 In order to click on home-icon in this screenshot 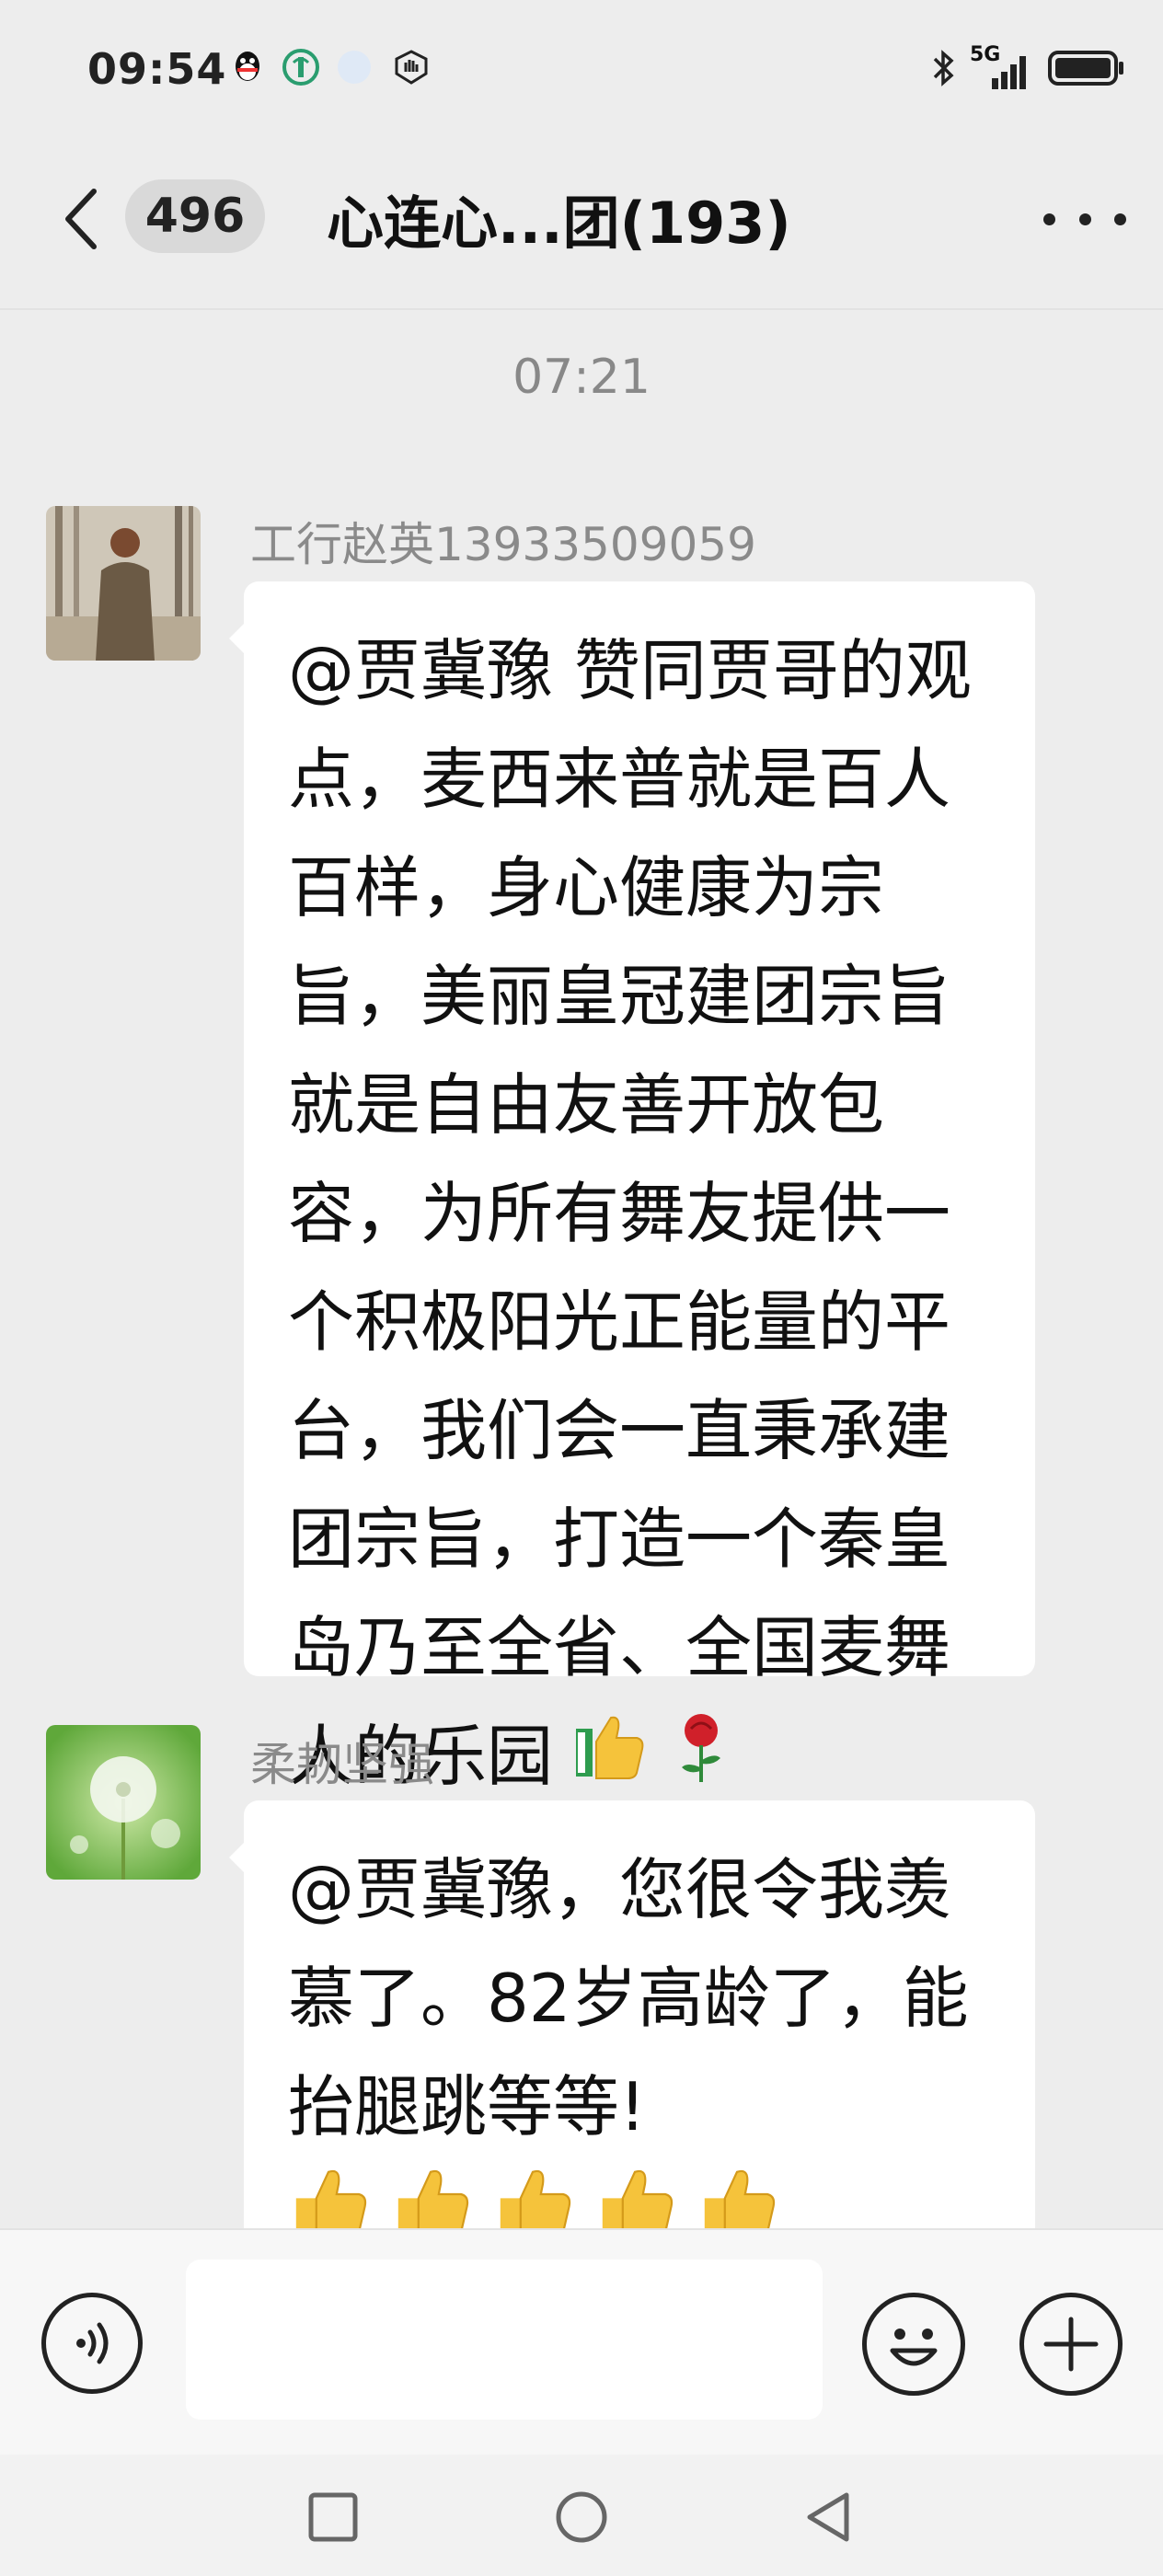, I will do `click(581, 2517)`.